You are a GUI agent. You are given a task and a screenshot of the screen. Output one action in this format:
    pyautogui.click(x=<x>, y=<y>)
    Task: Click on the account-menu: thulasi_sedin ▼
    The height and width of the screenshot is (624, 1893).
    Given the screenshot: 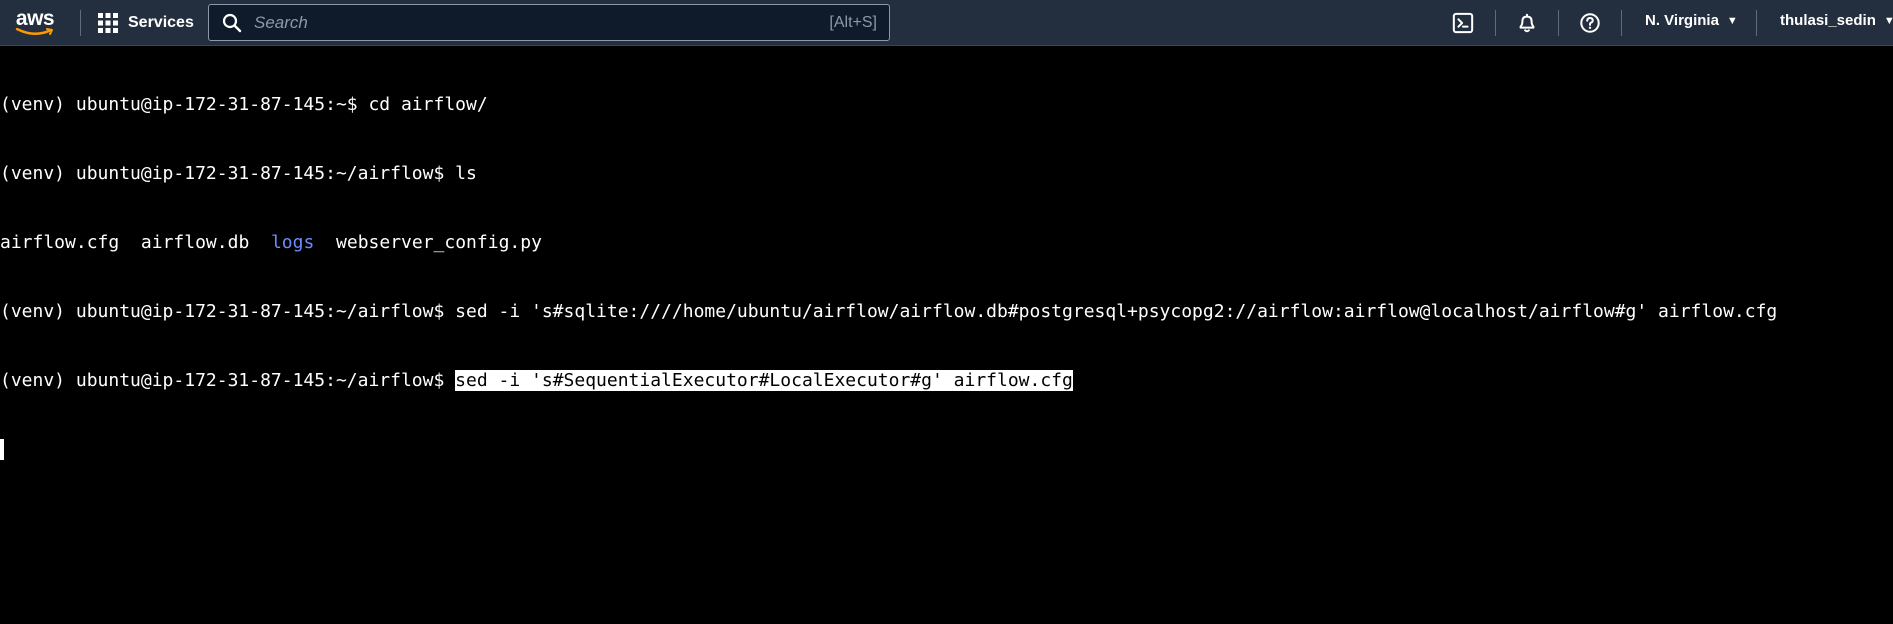 What is the action you would take?
    pyautogui.click(x=1836, y=20)
    